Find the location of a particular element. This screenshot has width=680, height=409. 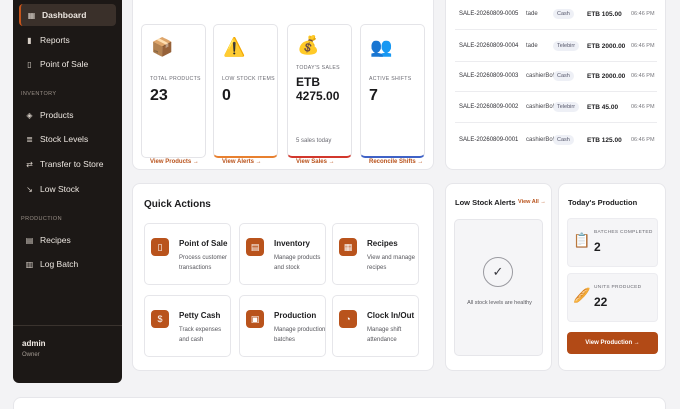

sale-id: SALE-20260809-0004 is located at coordinates (489, 46).